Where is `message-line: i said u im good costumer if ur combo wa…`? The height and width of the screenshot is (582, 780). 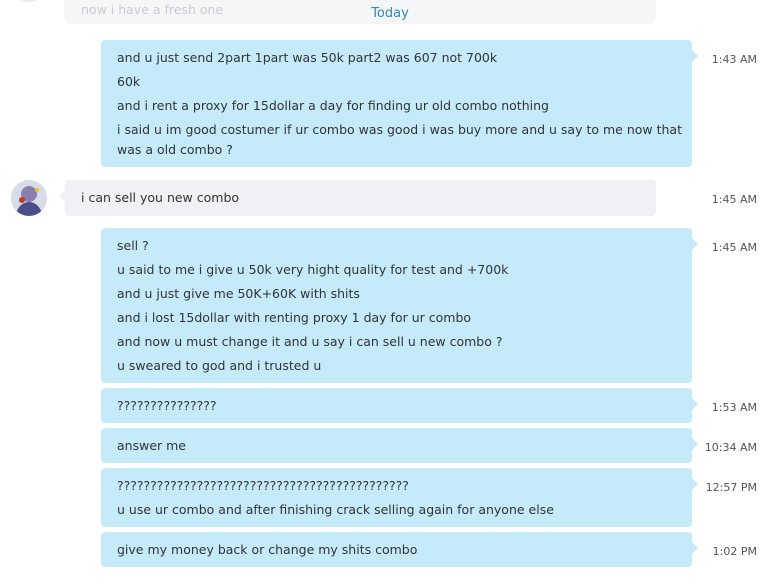 message-line: i said u im good costumer if ur combo wa… is located at coordinates (399, 129).